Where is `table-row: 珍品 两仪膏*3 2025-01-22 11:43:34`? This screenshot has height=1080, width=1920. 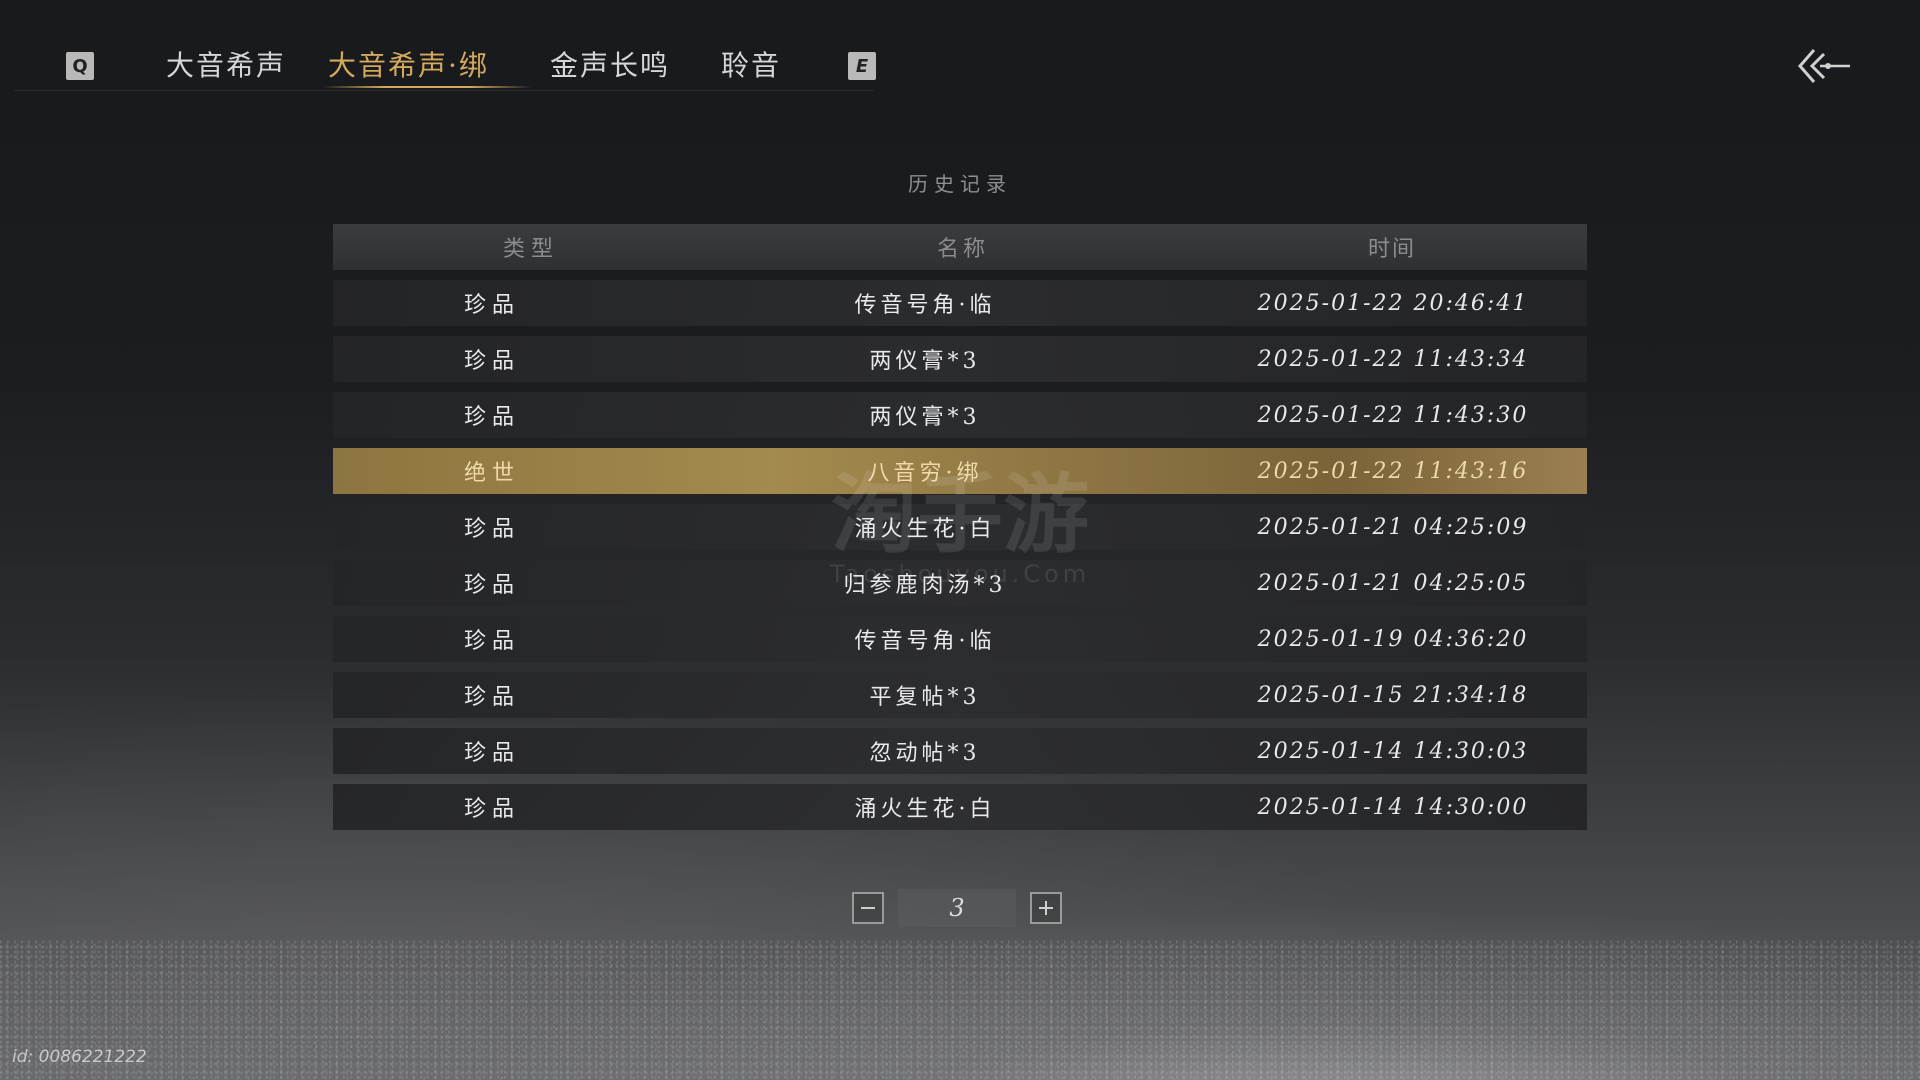
table-row: 珍品 两仪膏*3 2025-01-22 11:43:34 is located at coordinates (960, 359).